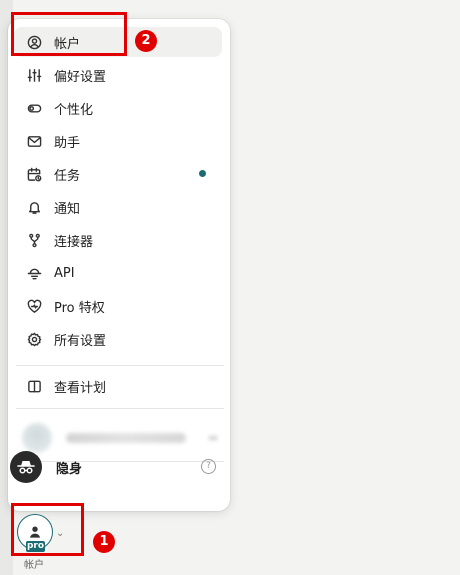 The width and height of the screenshot is (460, 575). Describe the element at coordinates (118, 75) in the screenshot. I see `menu-item-preferences: 偏好设置` at that location.